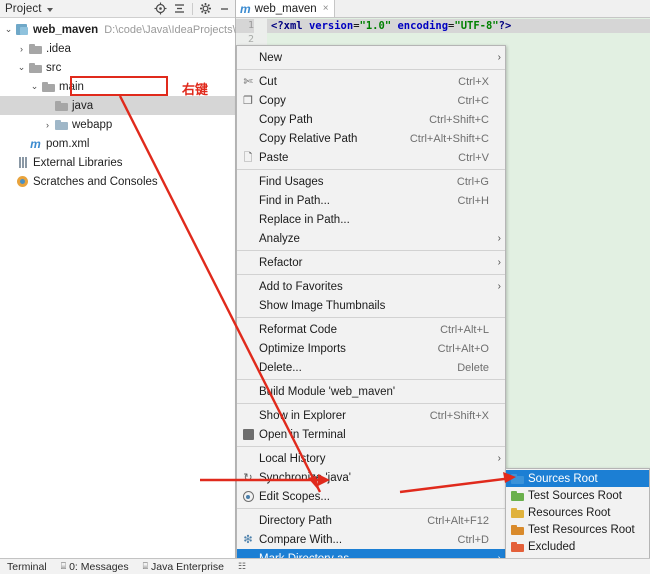  What do you see at coordinates (117, 181) in the screenshot?
I see `tree-row-scratches-and-consoles: Scratches and Consoles` at bounding box center [117, 181].